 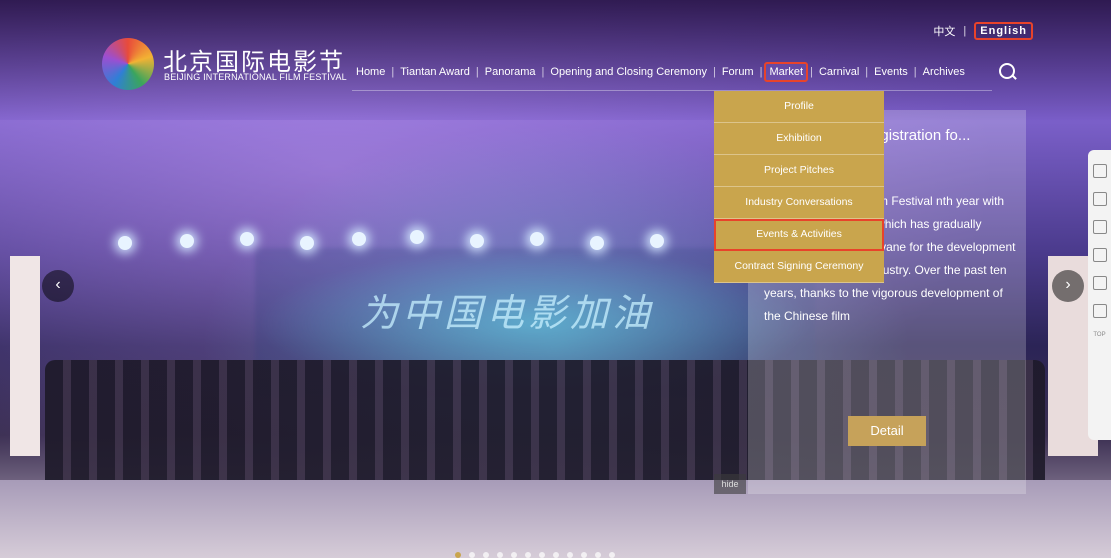 What do you see at coordinates (1068, 286) in the screenshot?
I see `carousel-next-icon: ›` at bounding box center [1068, 286].